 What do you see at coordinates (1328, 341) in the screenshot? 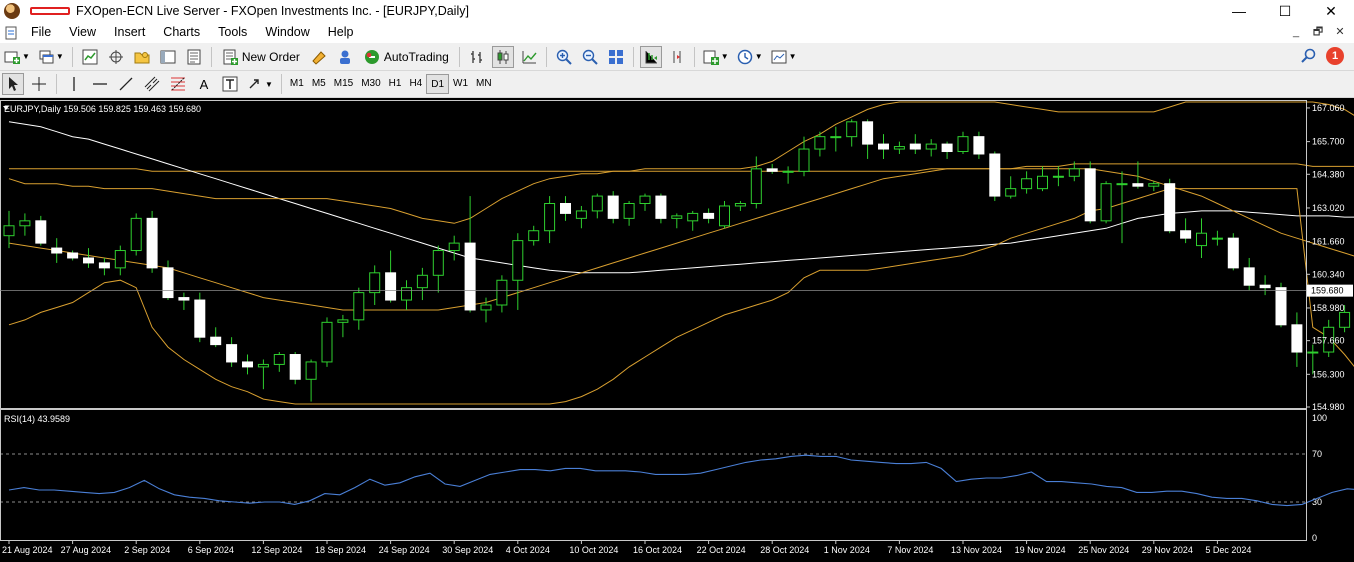
I see `price-tick-label: 157.660` at bounding box center [1328, 341].